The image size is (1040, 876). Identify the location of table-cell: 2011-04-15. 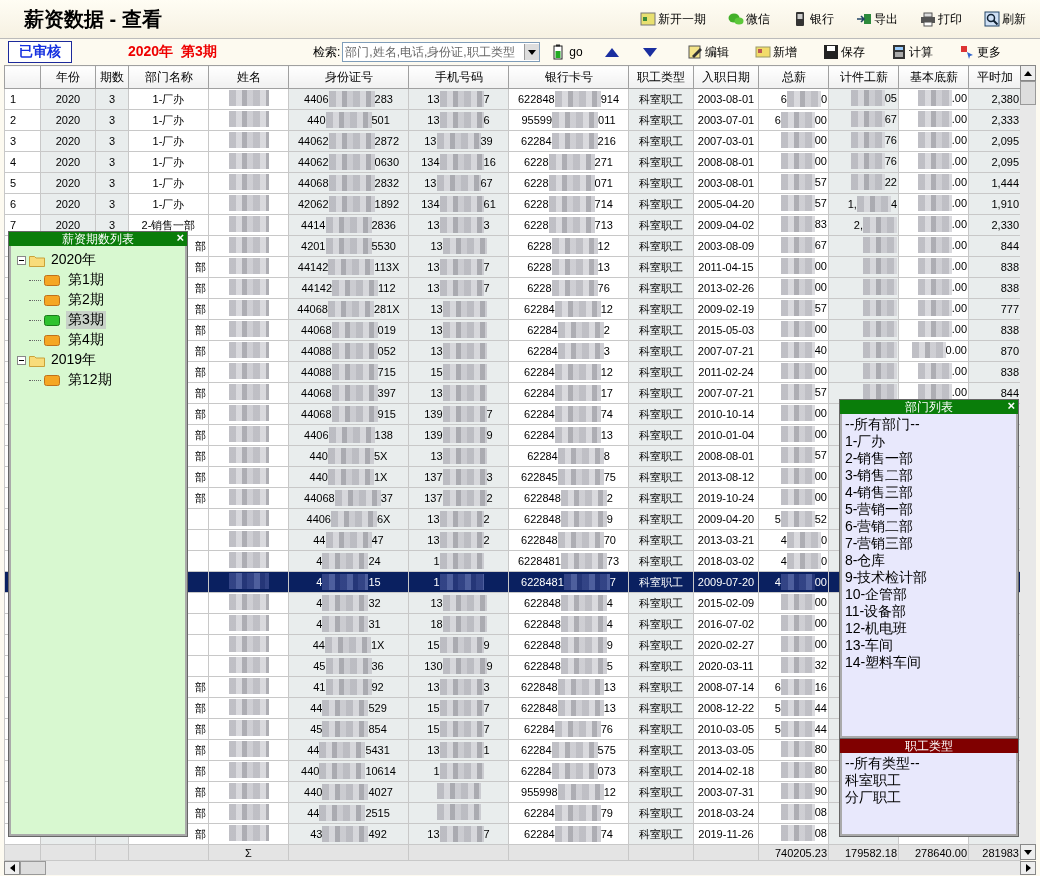
(726, 267).